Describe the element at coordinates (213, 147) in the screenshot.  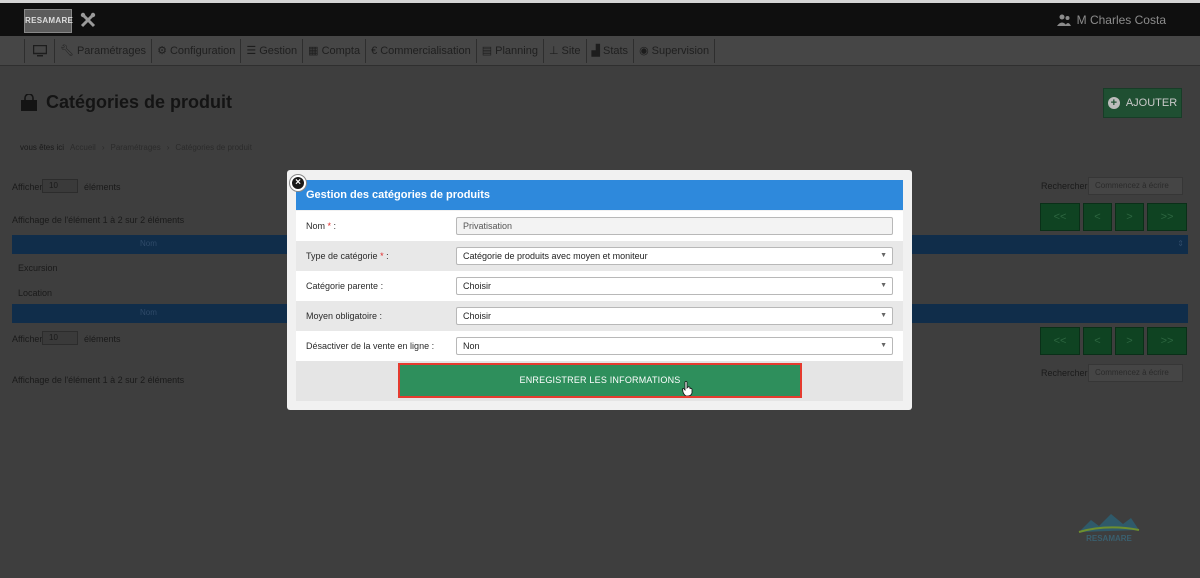
I see `breadcrumb-current: Catégories de produit` at that location.